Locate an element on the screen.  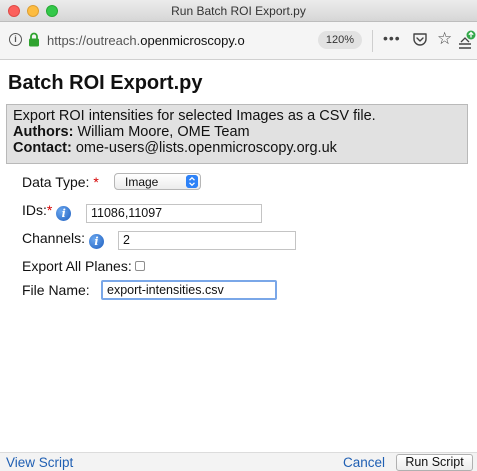
script-title: Batch ROI Export.py is located at coordinates (105, 83).